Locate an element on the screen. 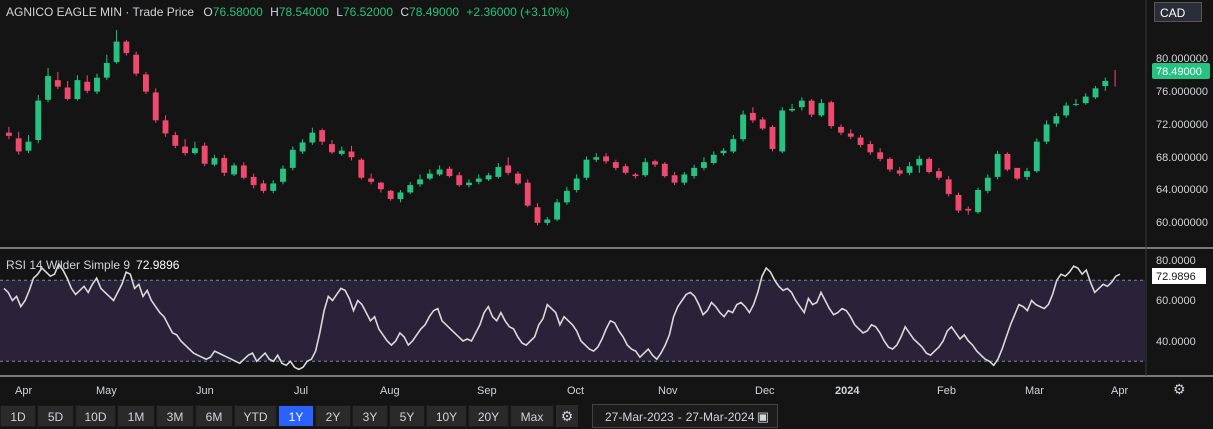  range-button-10d: 10D is located at coordinates (95, 416).